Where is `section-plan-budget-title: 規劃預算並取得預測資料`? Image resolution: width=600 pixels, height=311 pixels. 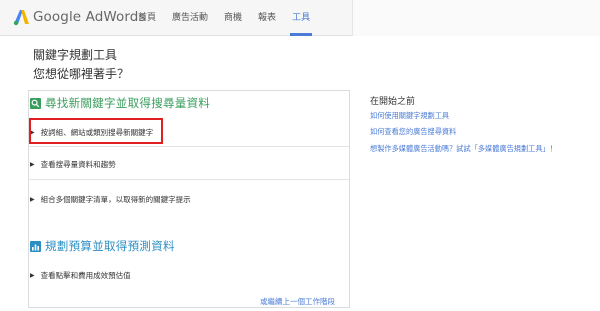
section-plan-budget-title: 規劃預算並取得預測資料 is located at coordinates (110, 246).